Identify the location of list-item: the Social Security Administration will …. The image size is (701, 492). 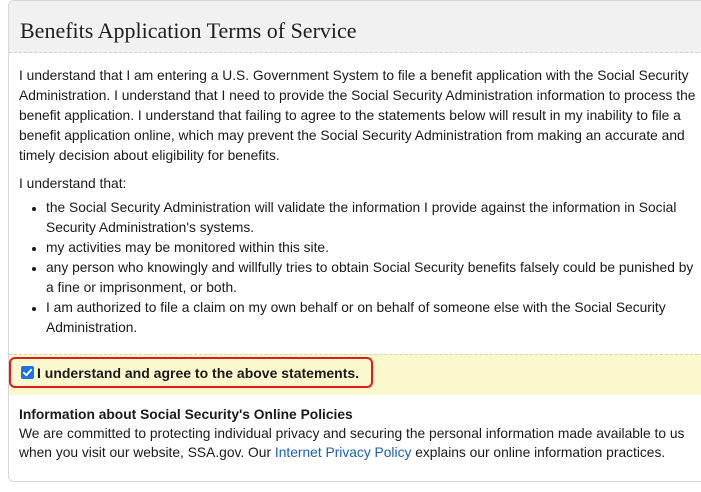
(372, 218).